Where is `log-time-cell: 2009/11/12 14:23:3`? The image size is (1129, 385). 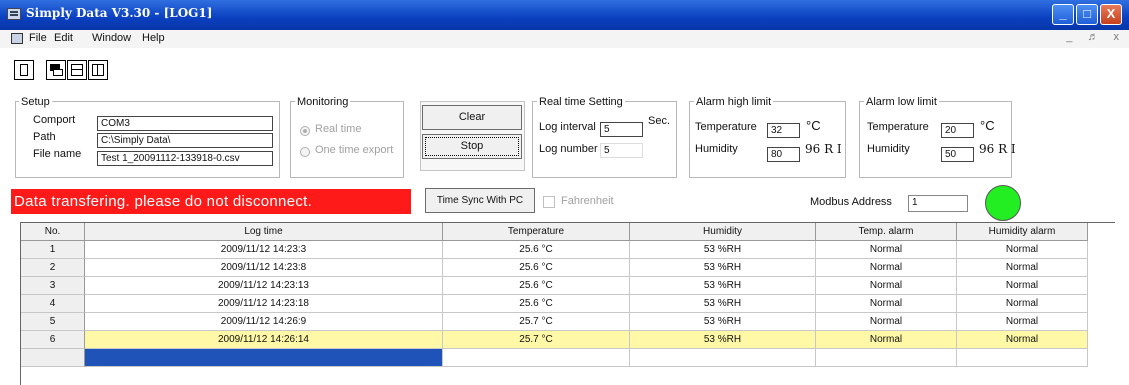 log-time-cell: 2009/11/12 14:23:3 is located at coordinates (264, 250).